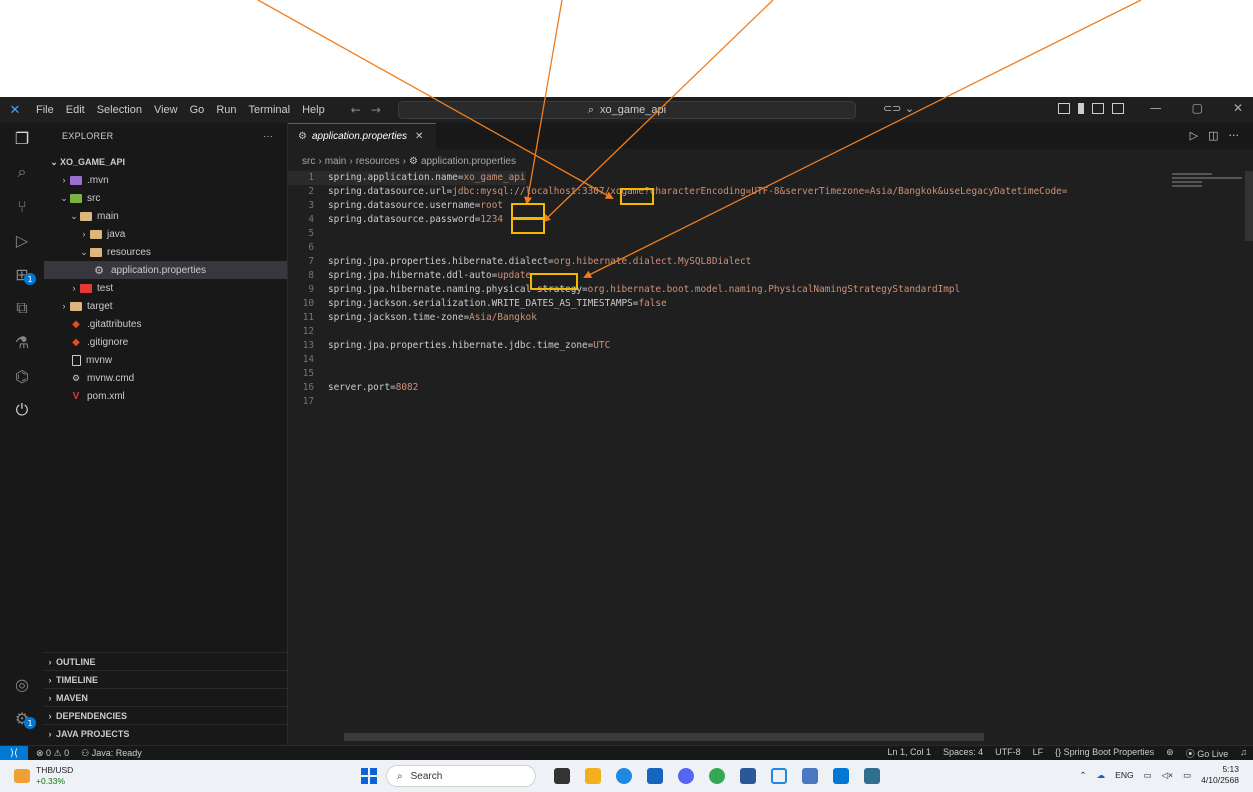  What do you see at coordinates (166, 110) in the screenshot?
I see `menu-view: View` at bounding box center [166, 110].